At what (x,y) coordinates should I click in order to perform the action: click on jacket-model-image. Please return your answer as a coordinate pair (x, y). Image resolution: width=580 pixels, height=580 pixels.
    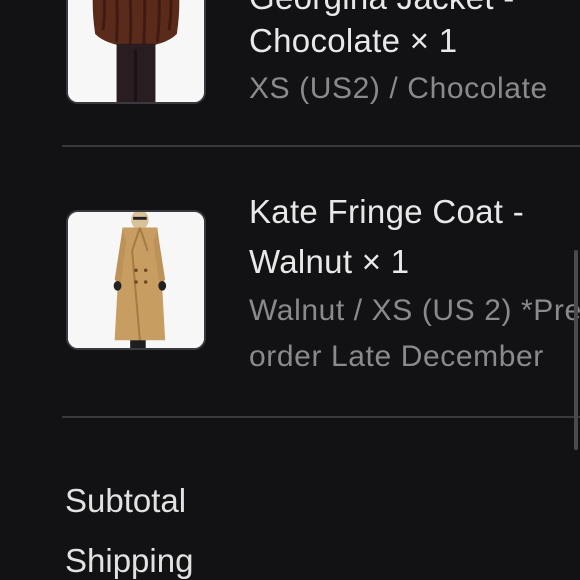
    Looking at the image, I should click on (136, 51).